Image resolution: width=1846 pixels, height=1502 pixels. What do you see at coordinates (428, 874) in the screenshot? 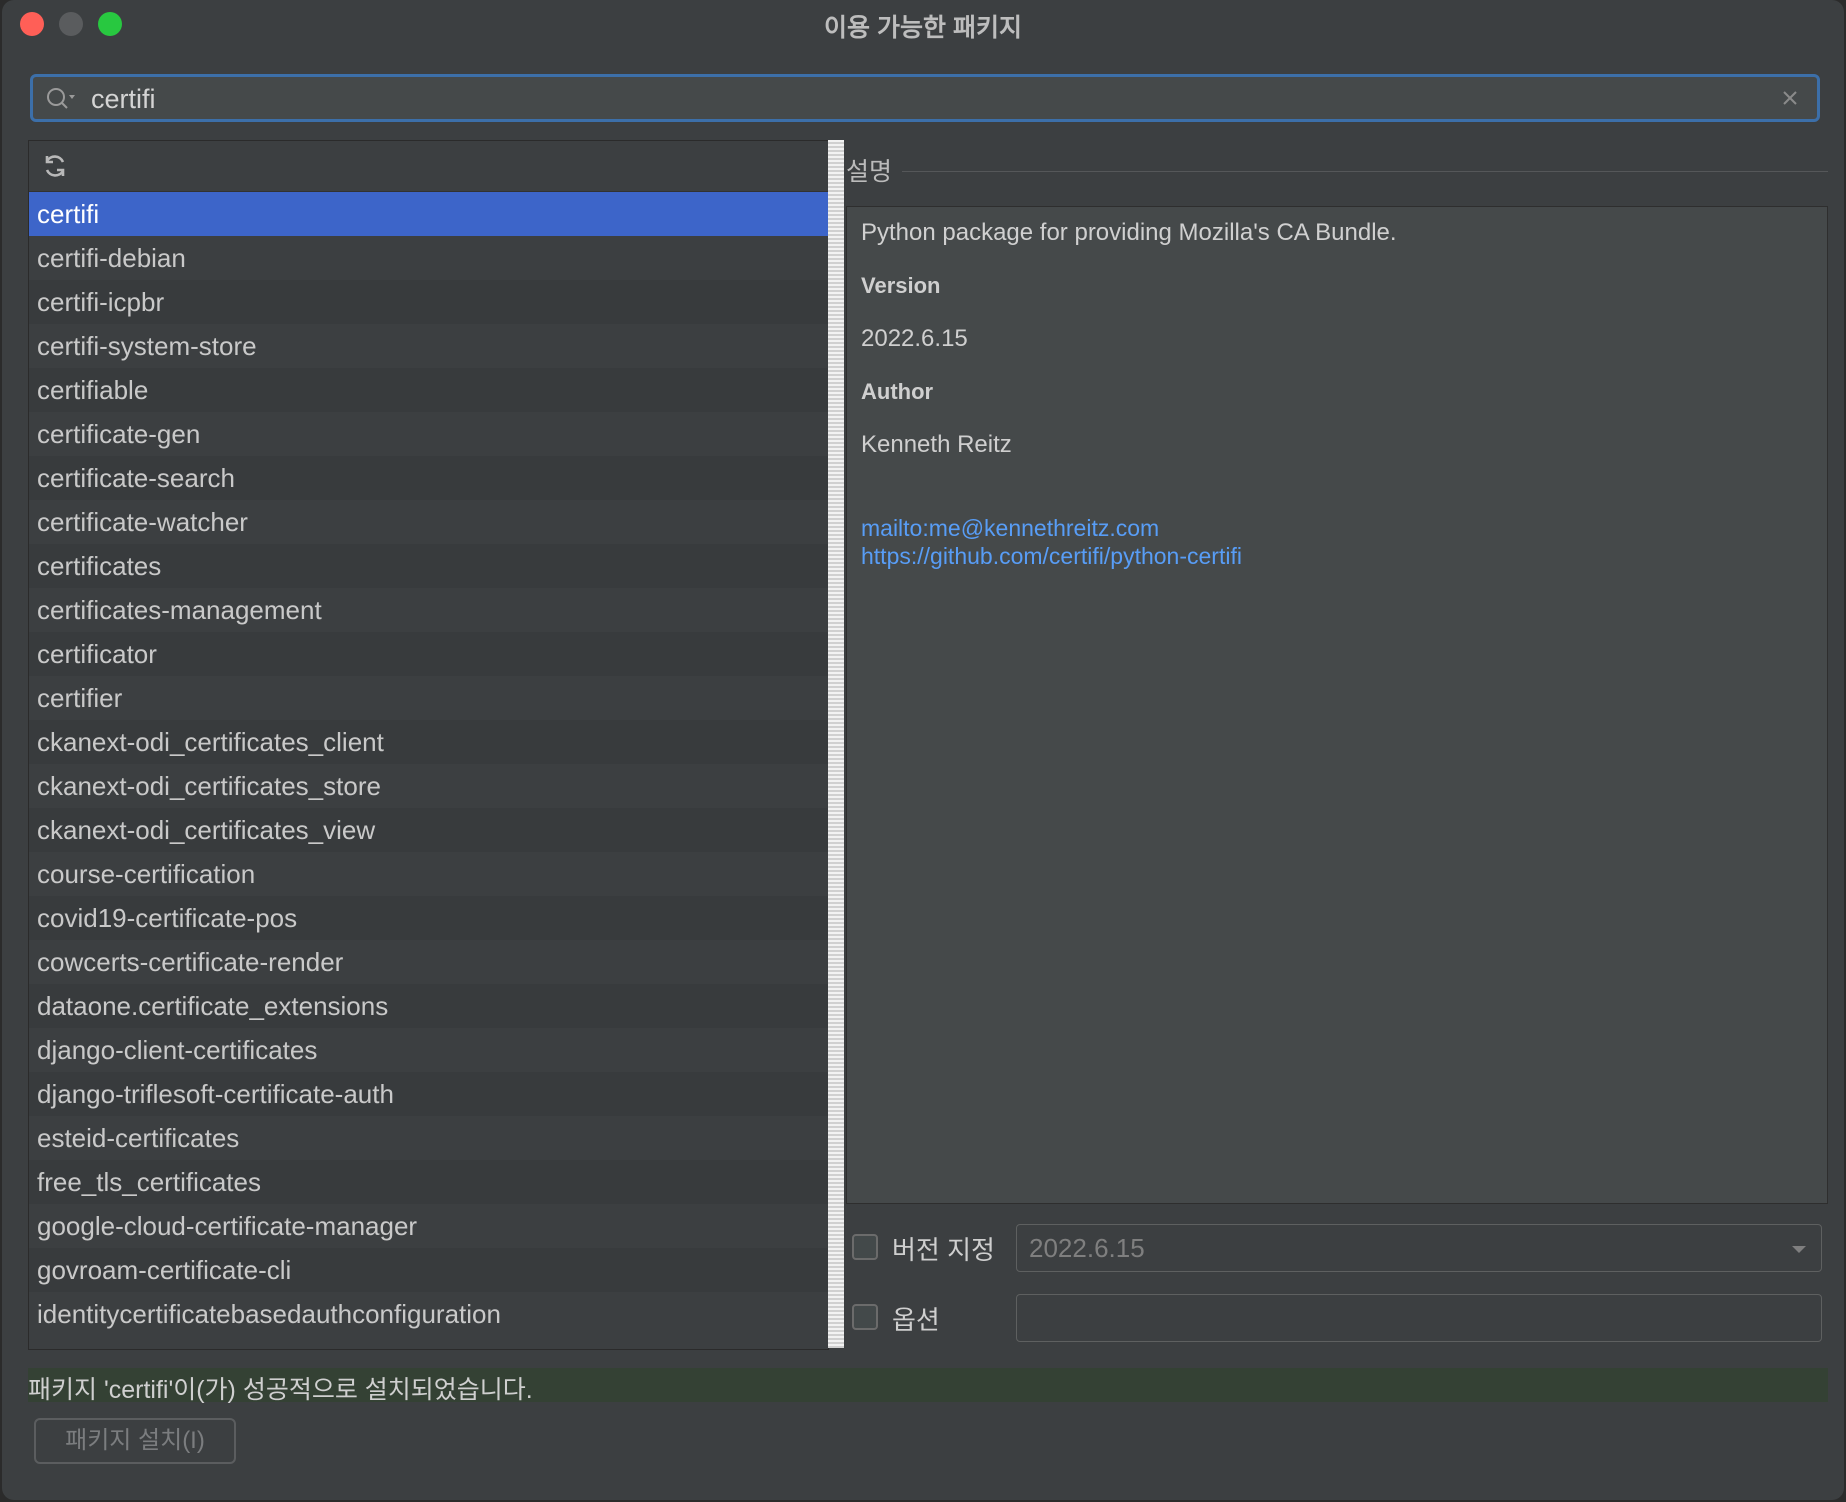
I see `package-list-item: course-certification` at bounding box center [428, 874].